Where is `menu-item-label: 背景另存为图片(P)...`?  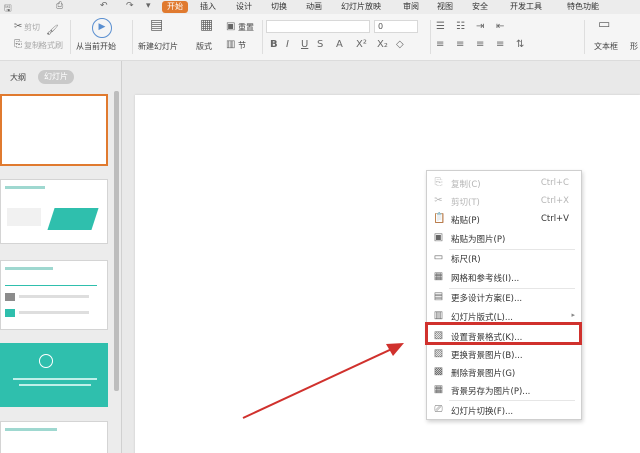
menu-item-label: 背景另存为图片(P)... is located at coordinates (491, 392).